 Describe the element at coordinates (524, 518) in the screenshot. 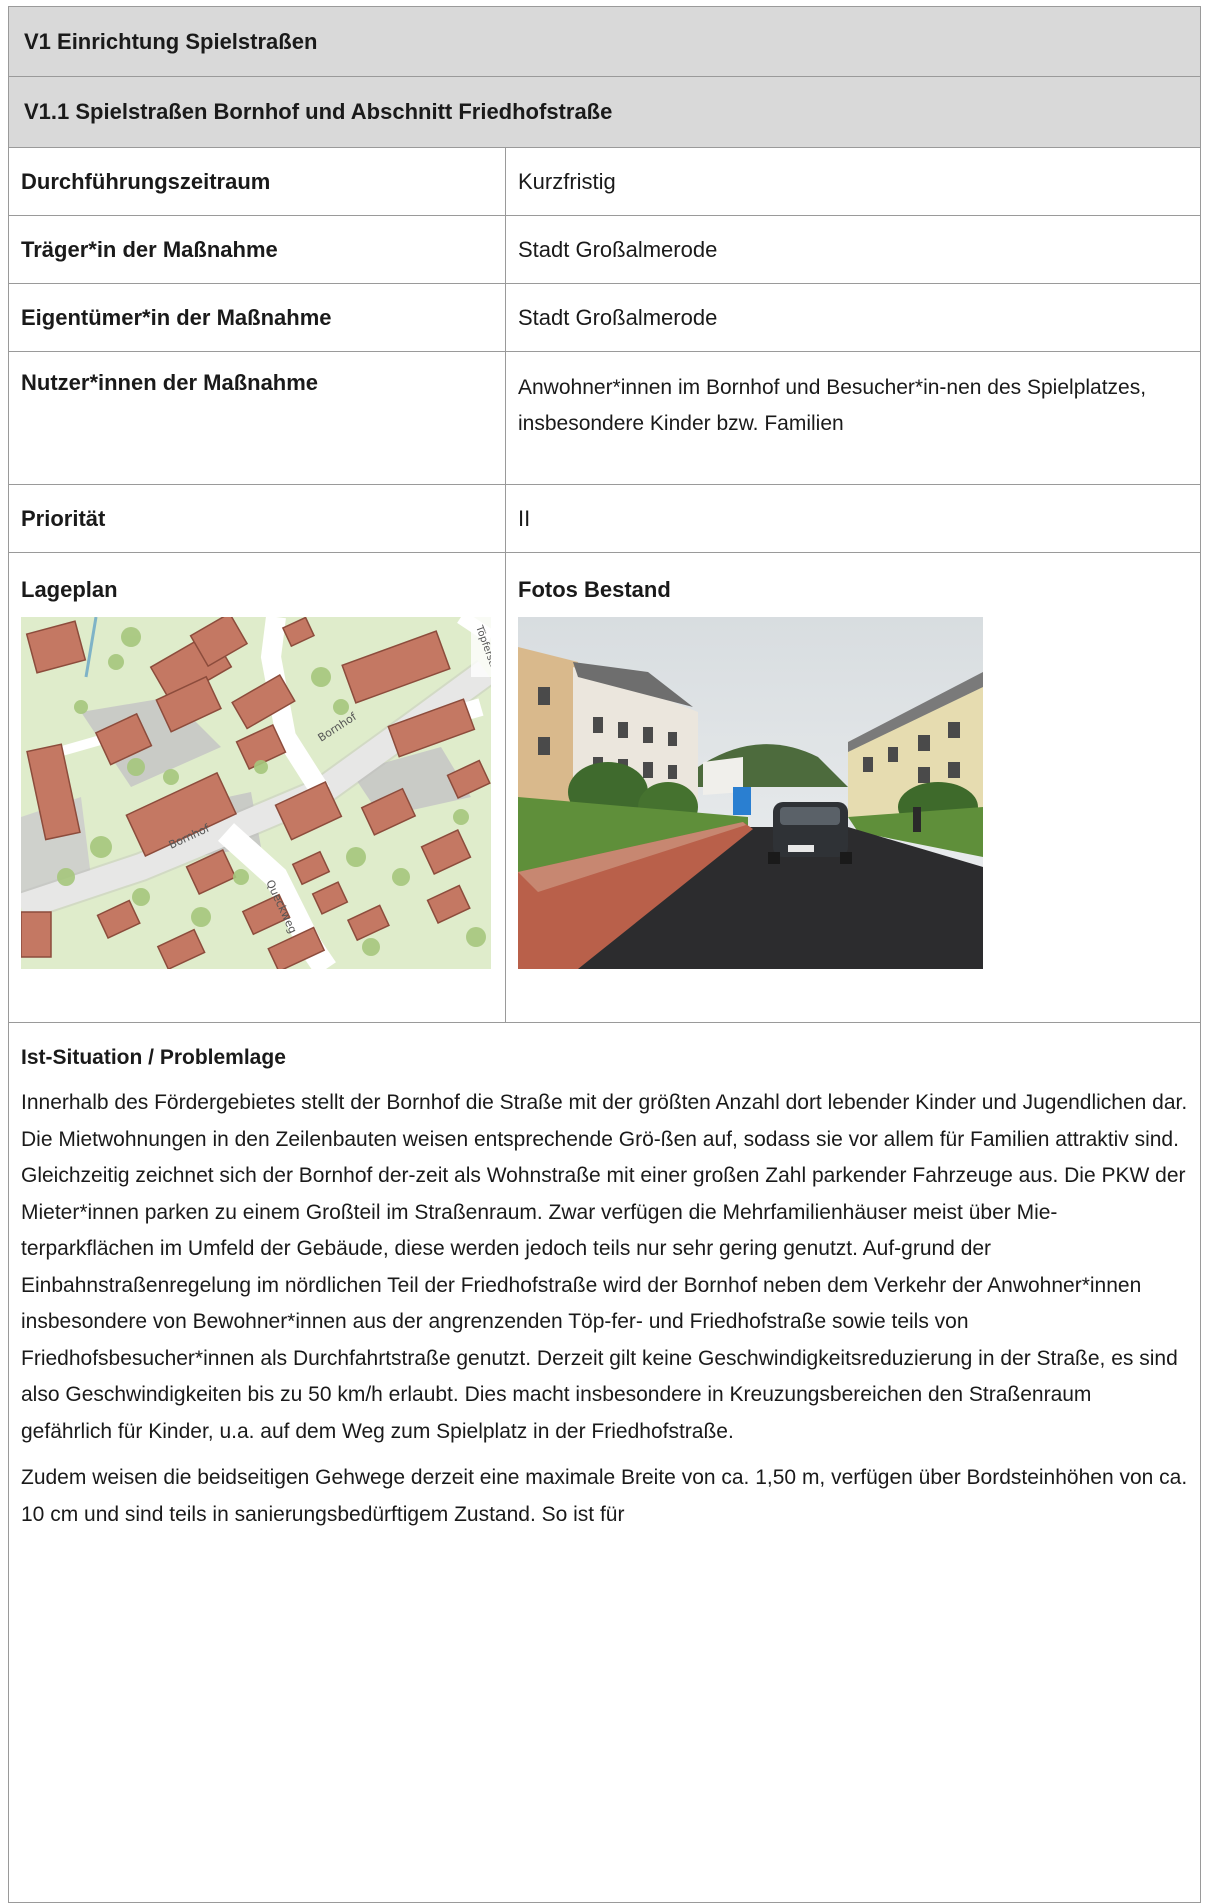

I see `row-value: II` at that location.